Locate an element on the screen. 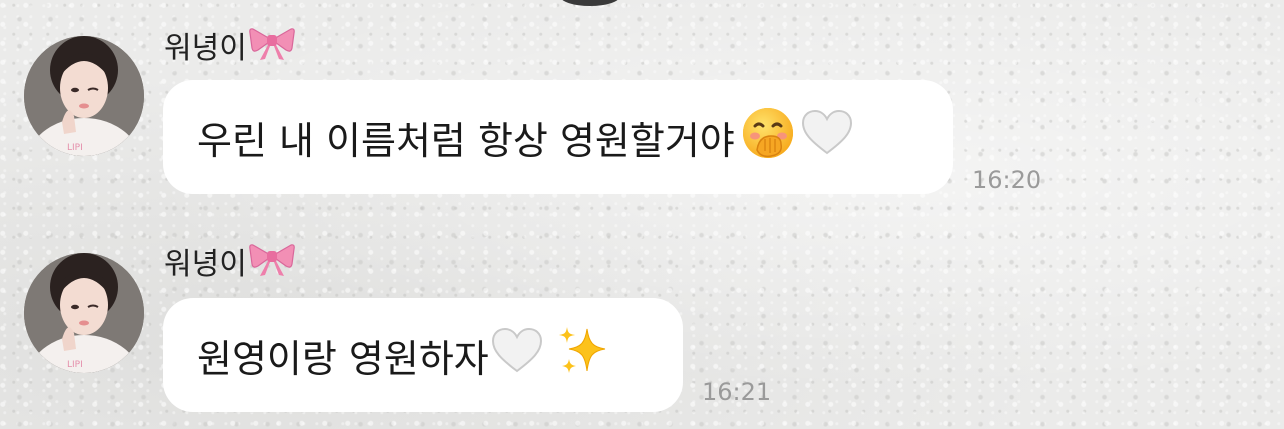 The image size is (1284, 429). hand-over-mouth-face-icon is located at coordinates (768, 137).